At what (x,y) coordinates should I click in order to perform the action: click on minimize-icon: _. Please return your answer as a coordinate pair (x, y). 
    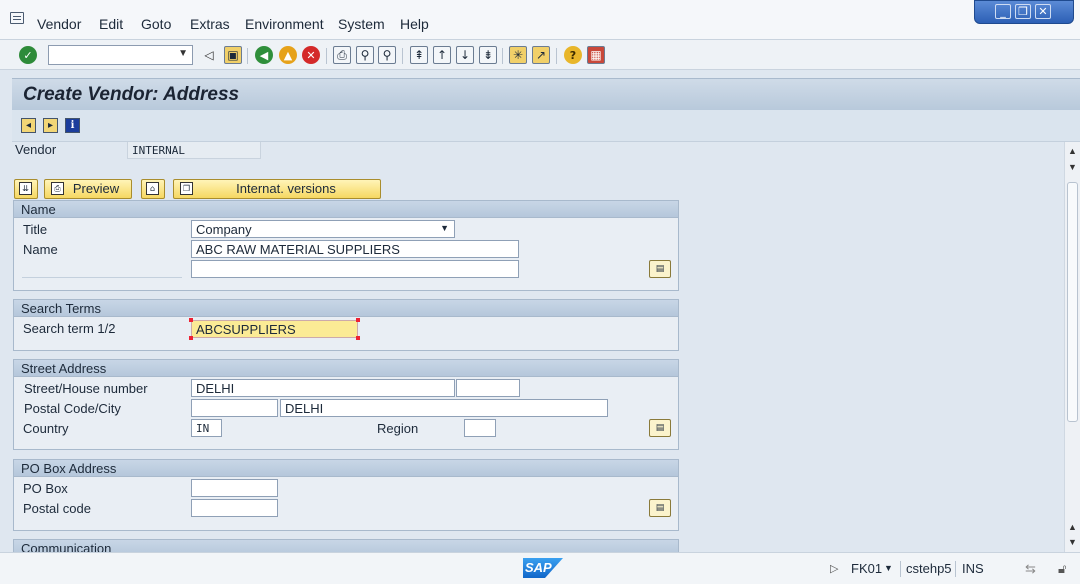
    Looking at the image, I should click on (1003, 11).